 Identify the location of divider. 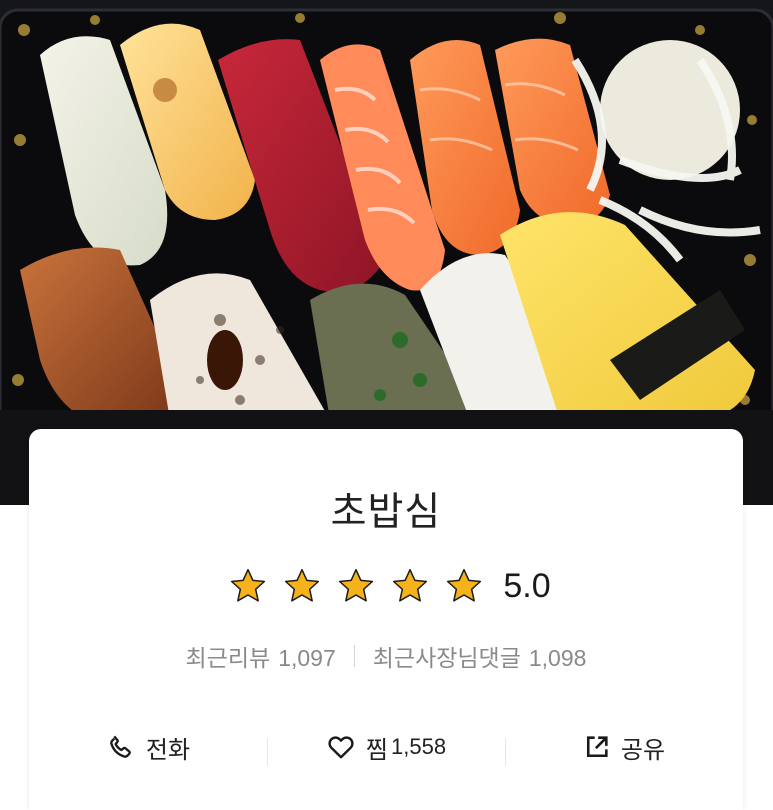
(354, 656).